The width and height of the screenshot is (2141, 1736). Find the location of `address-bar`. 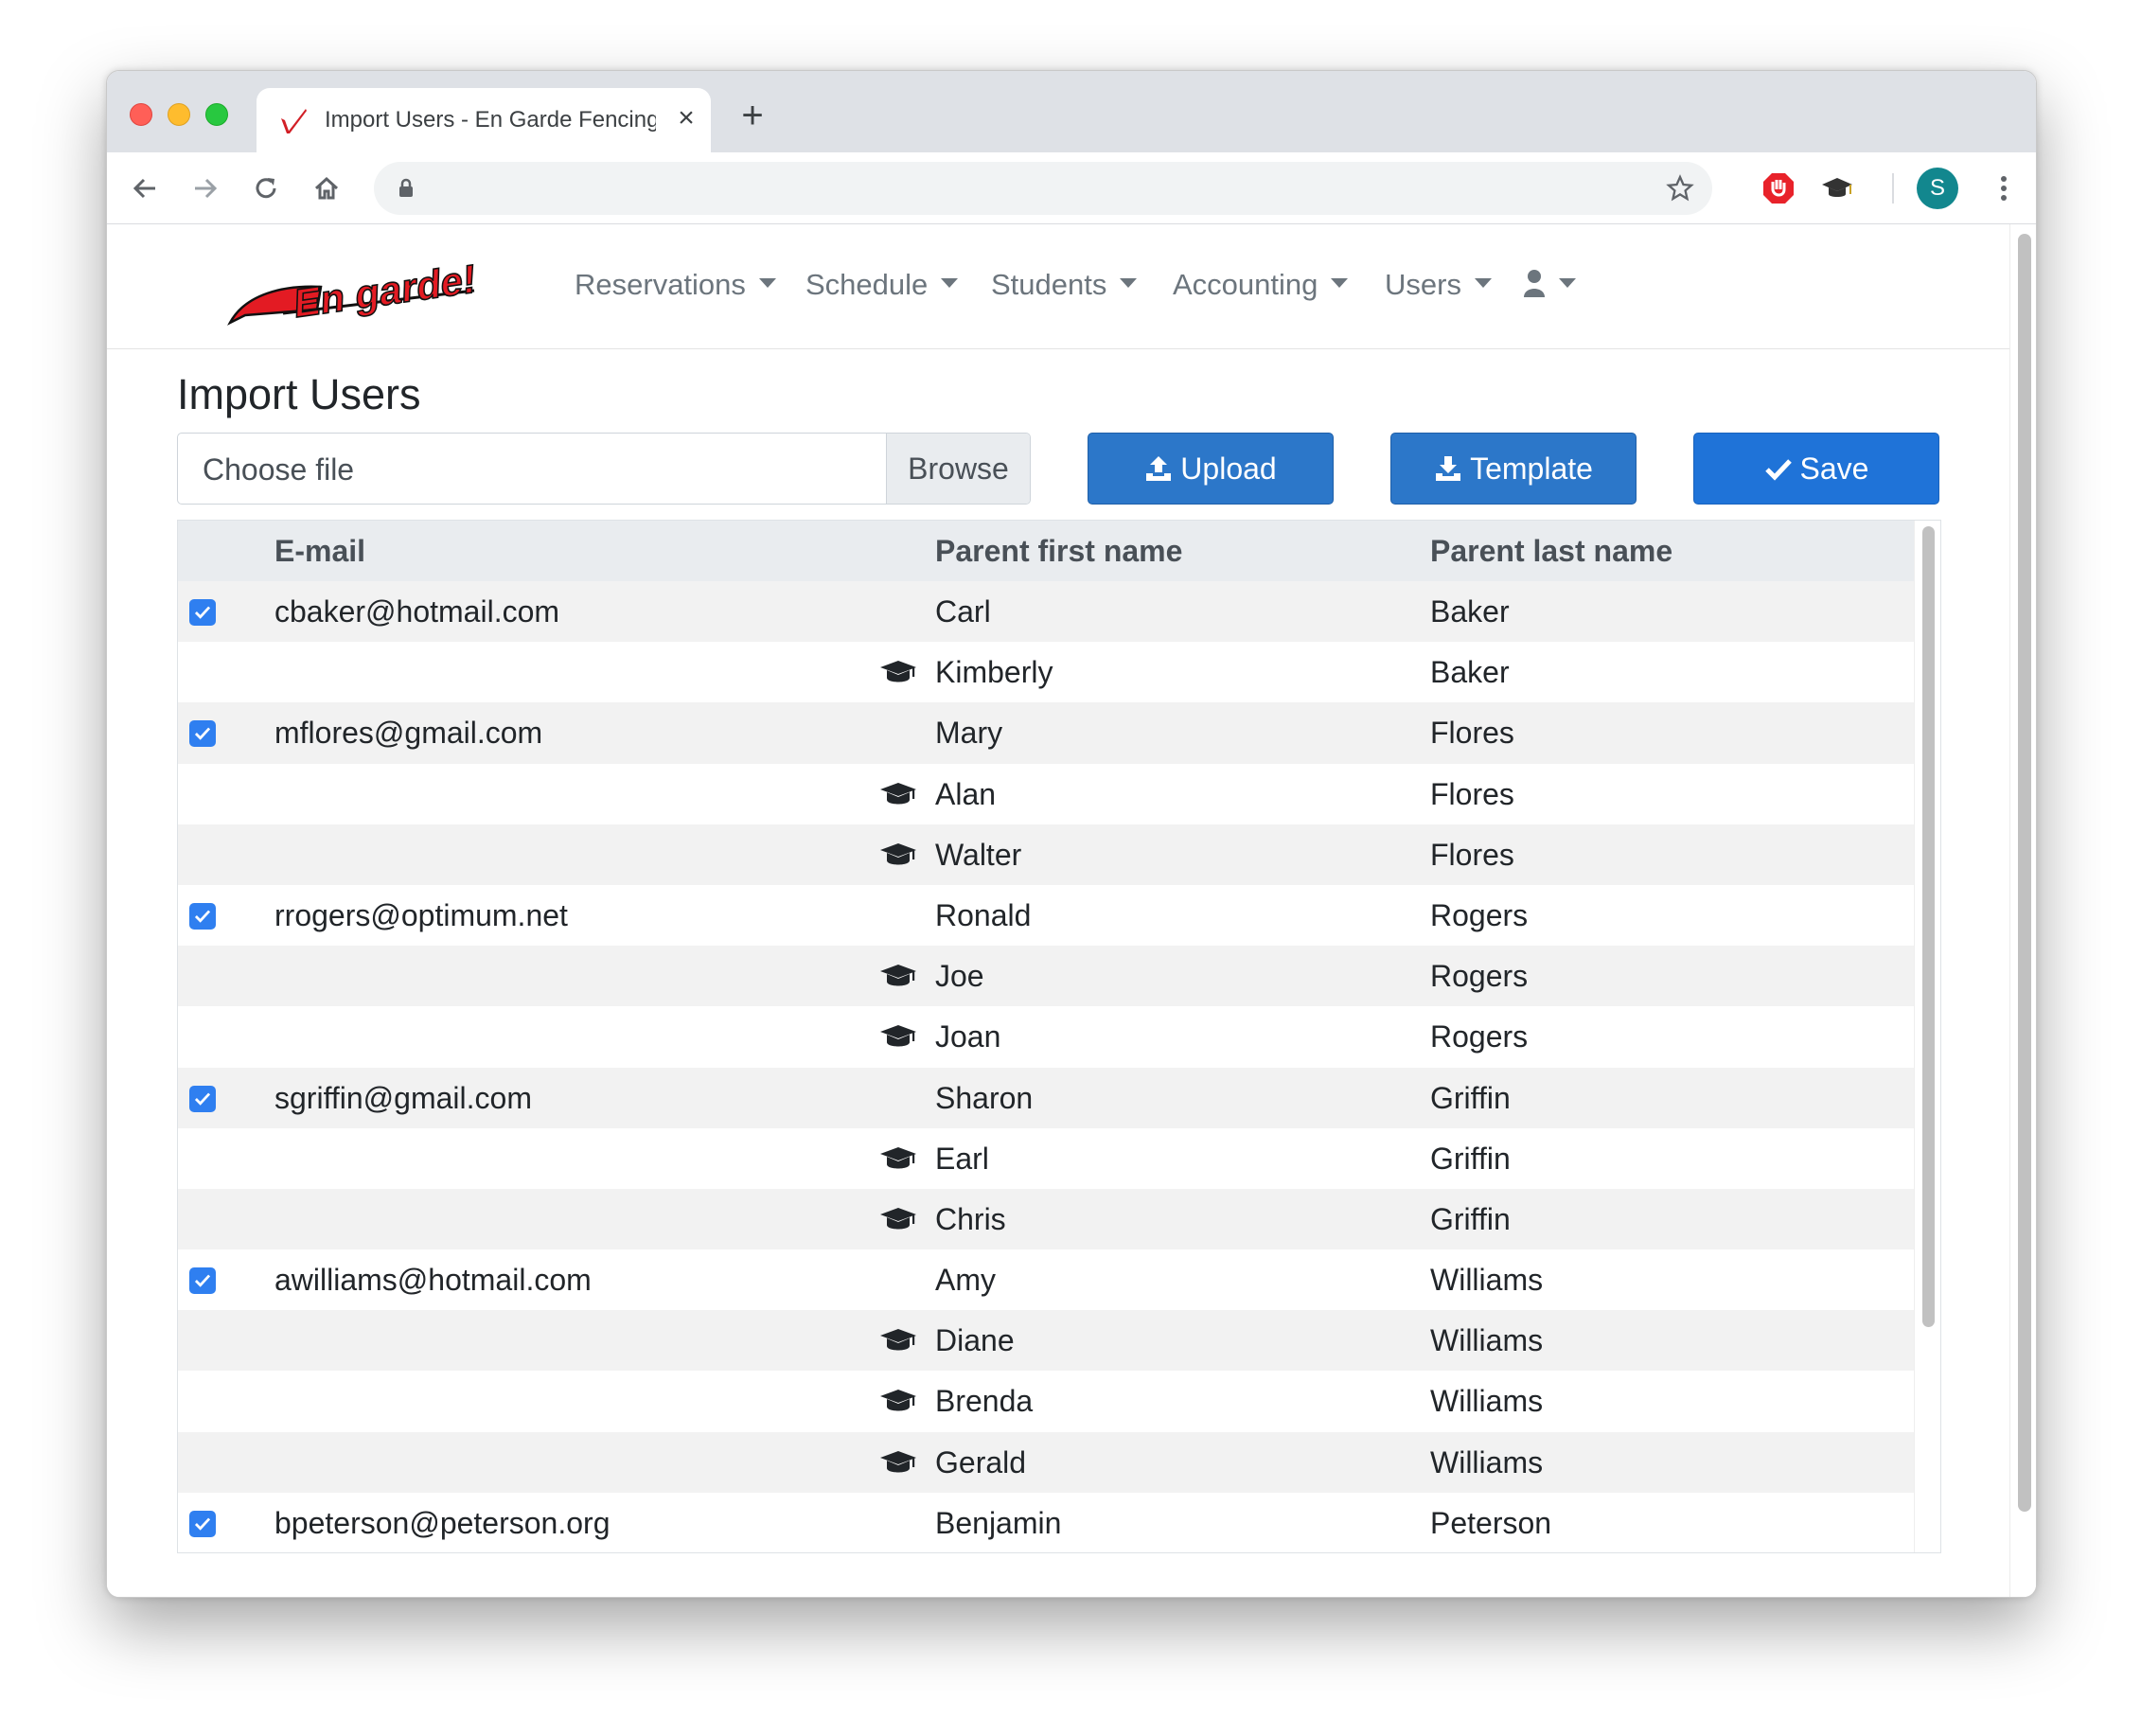

address-bar is located at coordinates (1043, 188).